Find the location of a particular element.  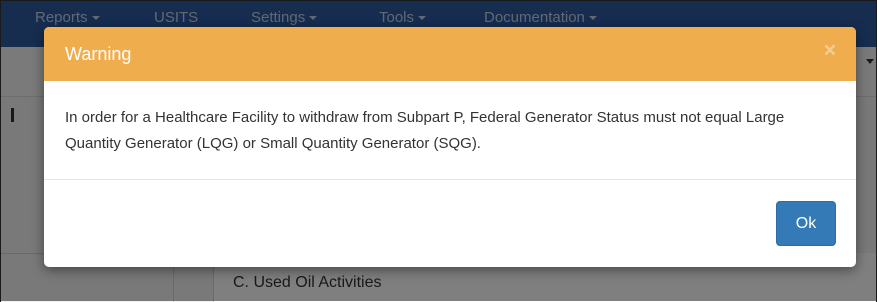

close-icon: × is located at coordinates (830, 50).